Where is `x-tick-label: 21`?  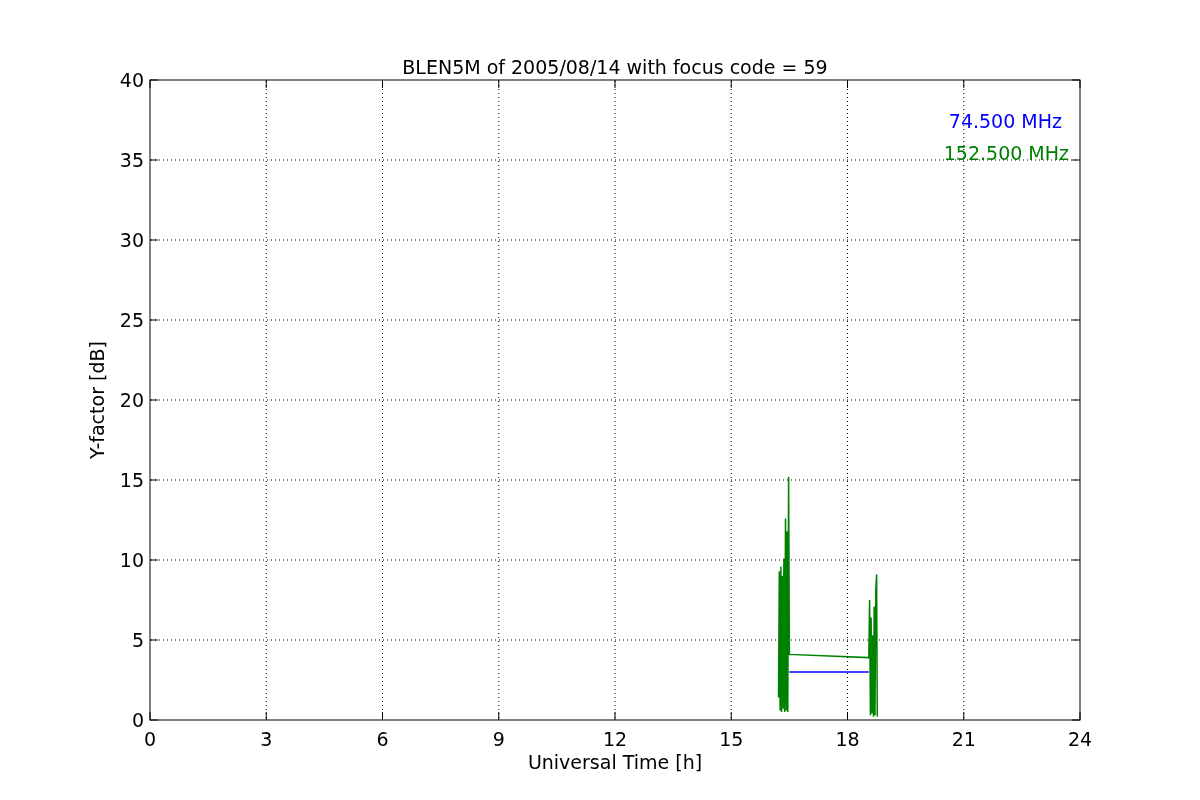 x-tick-label: 21 is located at coordinates (963, 739).